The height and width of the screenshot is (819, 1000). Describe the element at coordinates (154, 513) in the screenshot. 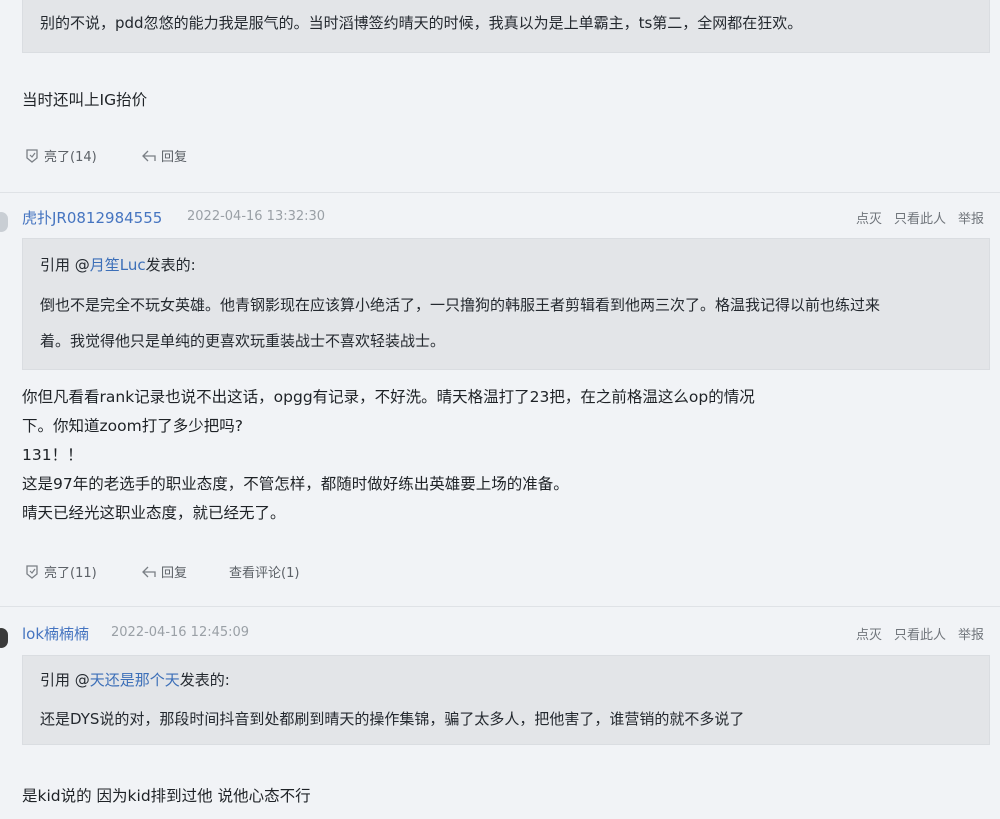

I see `body-line: 晴天已经光这职业态度，就已经无了。` at that location.